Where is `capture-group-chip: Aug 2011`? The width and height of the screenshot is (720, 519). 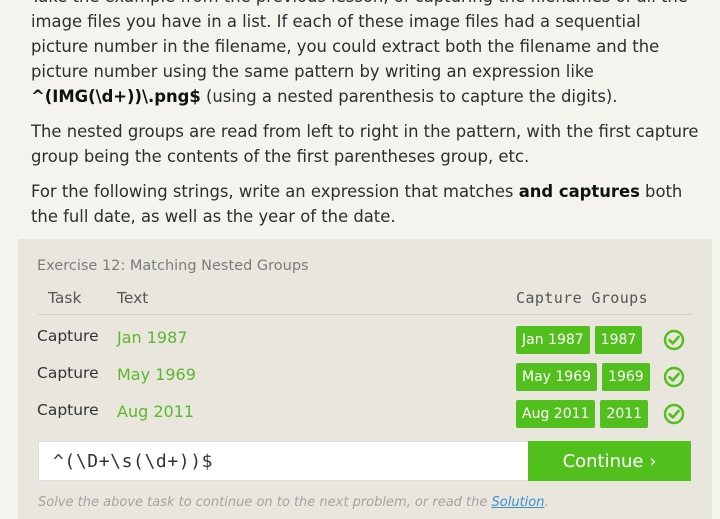 capture-group-chip: Aug 2011 is located at coordinates (556, 414).